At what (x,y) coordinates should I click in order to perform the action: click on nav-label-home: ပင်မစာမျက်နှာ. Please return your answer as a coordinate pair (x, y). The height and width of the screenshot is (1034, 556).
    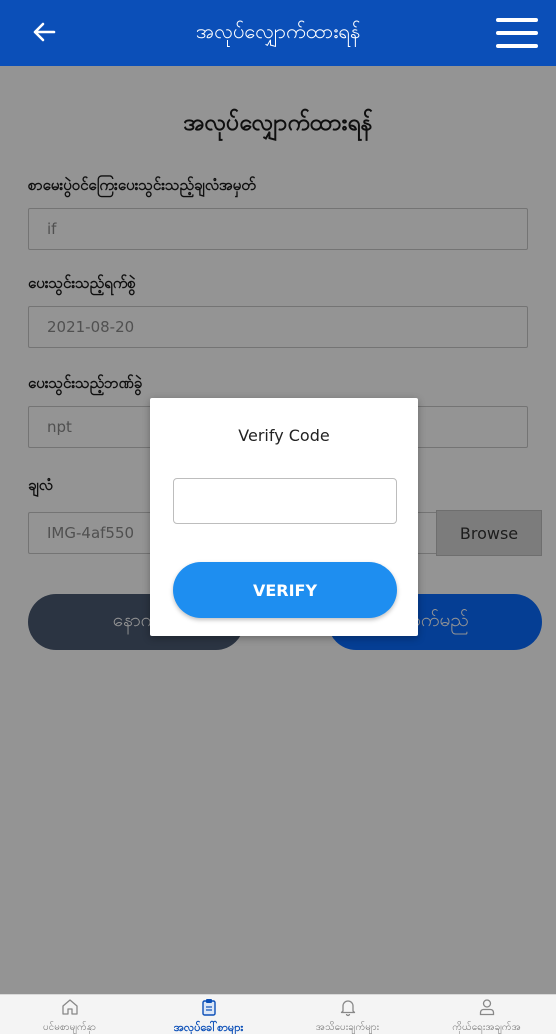
    Looking at the image, I should click on (69, 1027).